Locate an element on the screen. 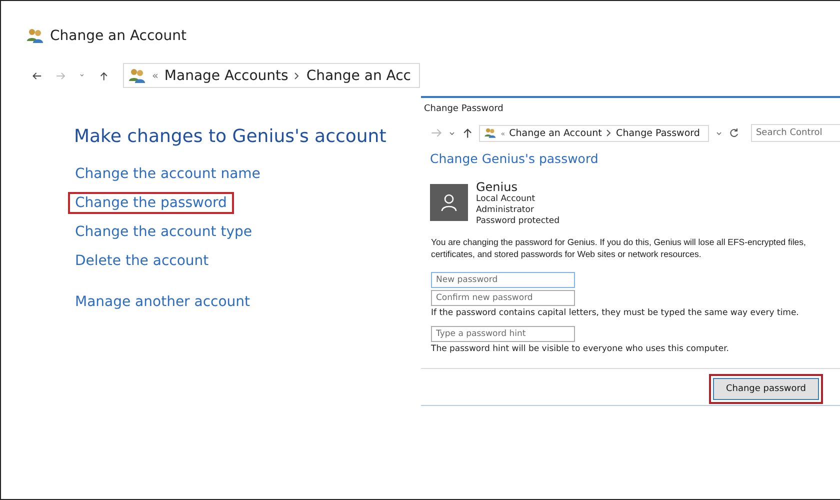 The height and width of the screenshot is (500, 840). search-field: Search Control is located at coordinates (795, 133).